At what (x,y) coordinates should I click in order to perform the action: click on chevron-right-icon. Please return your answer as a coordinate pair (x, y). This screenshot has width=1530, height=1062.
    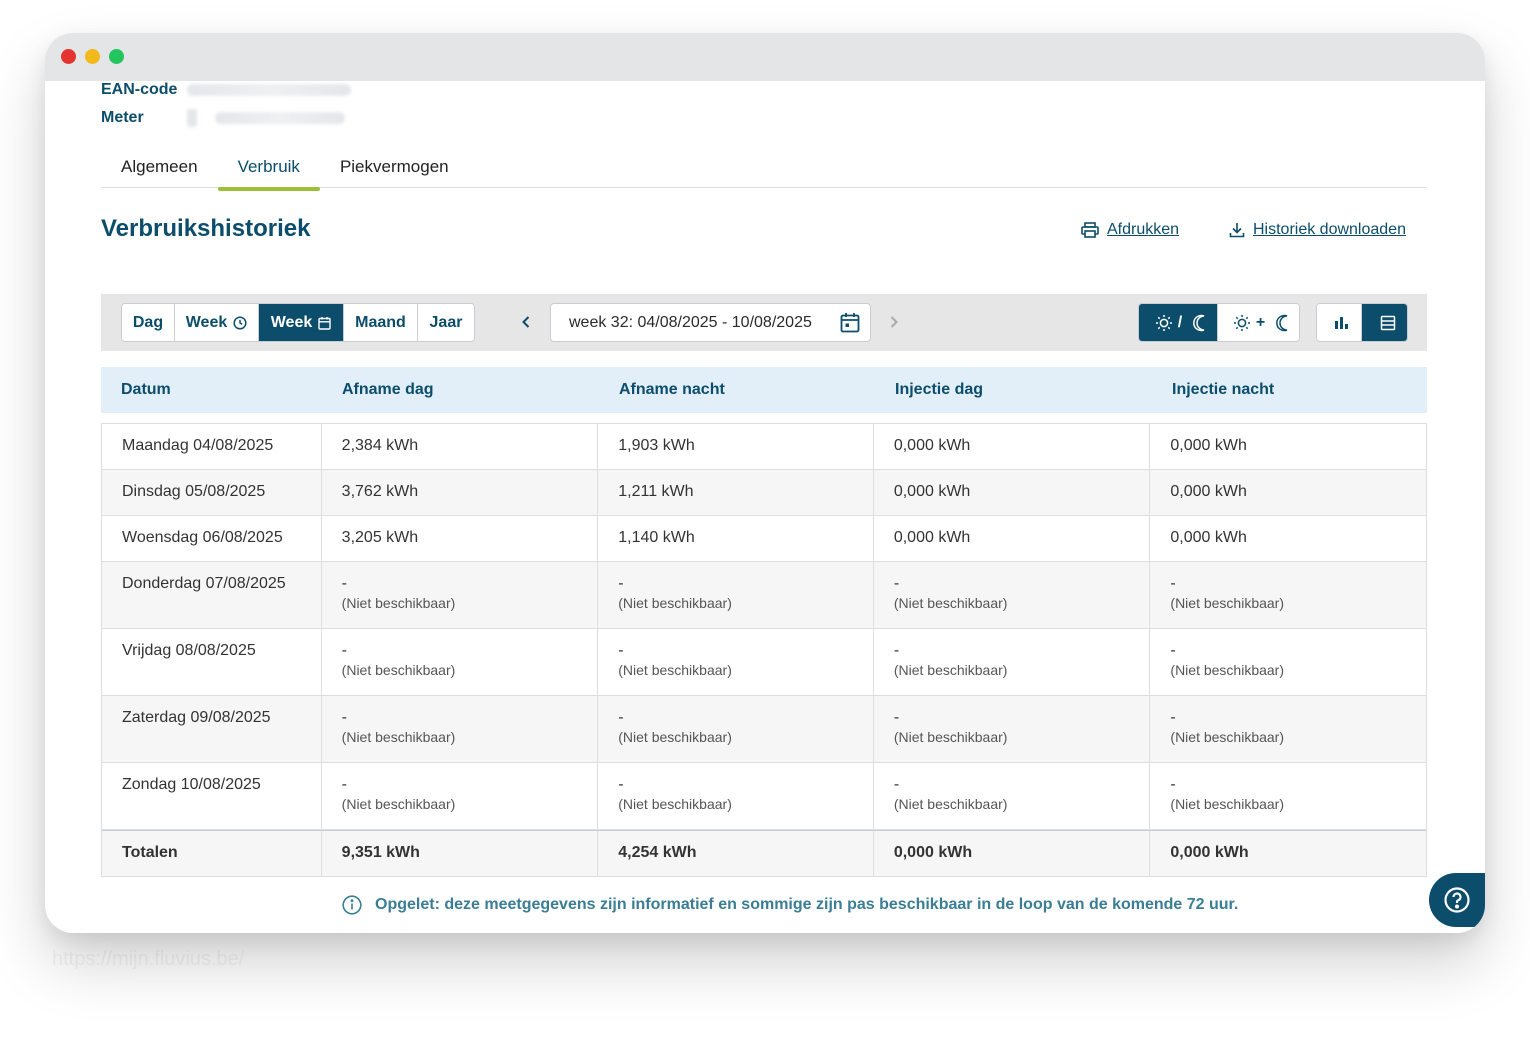
    Looking at the image, I should click on (894, 322).